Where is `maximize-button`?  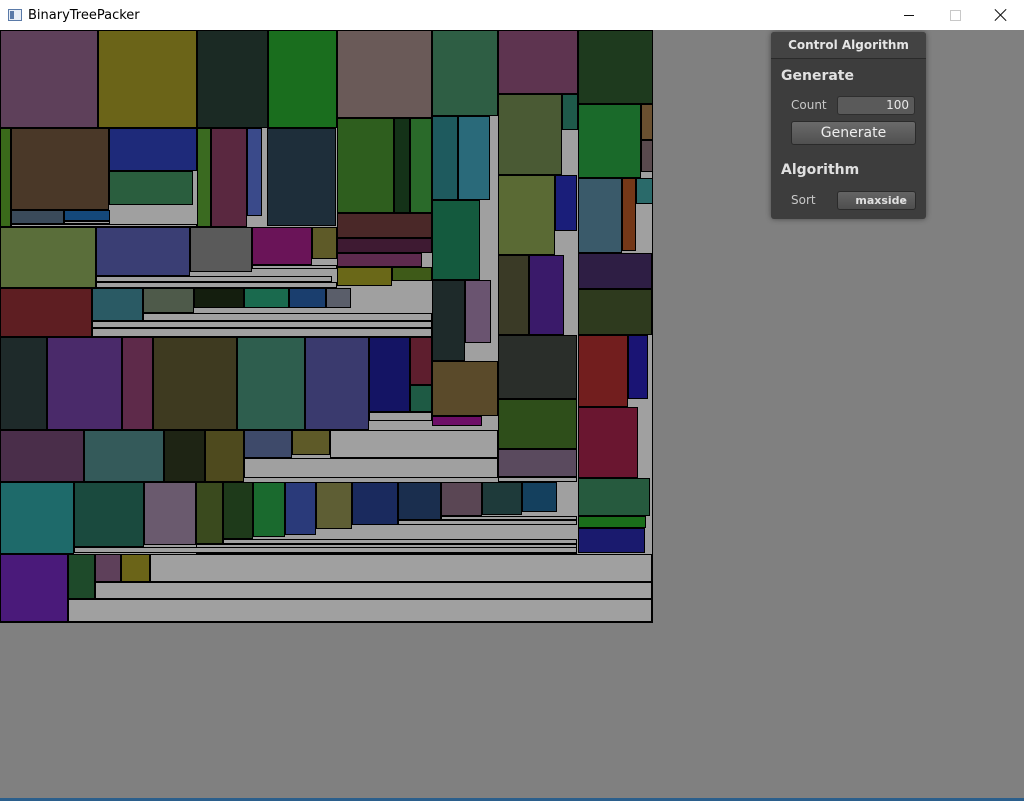 maximize-button is located at coordinates (955, 15).